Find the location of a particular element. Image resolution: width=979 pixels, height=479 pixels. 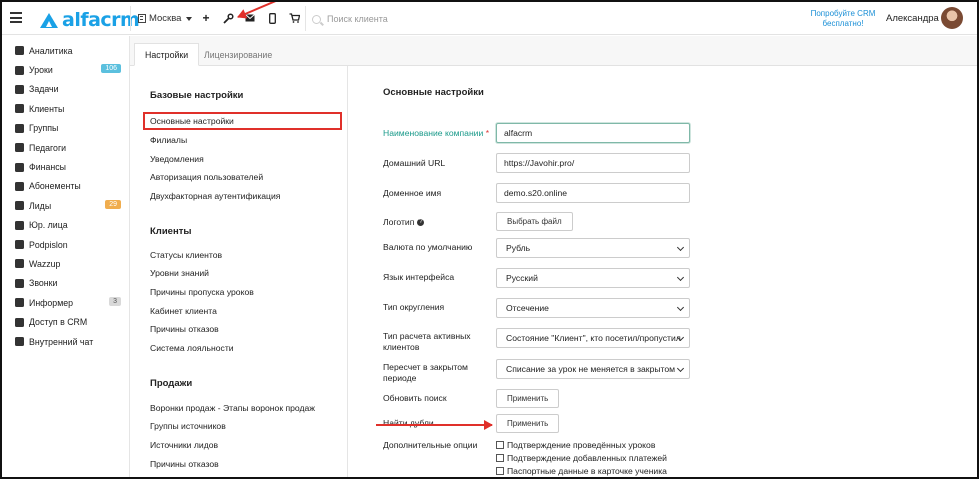

user-icon is located at coordinates (19, 109).